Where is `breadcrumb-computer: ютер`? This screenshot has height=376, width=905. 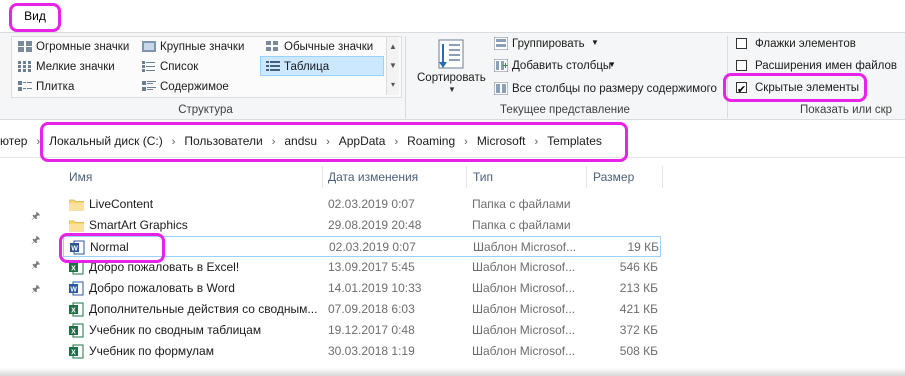 breadcrumb-computer: ютер is located at coordinates (13, 141).